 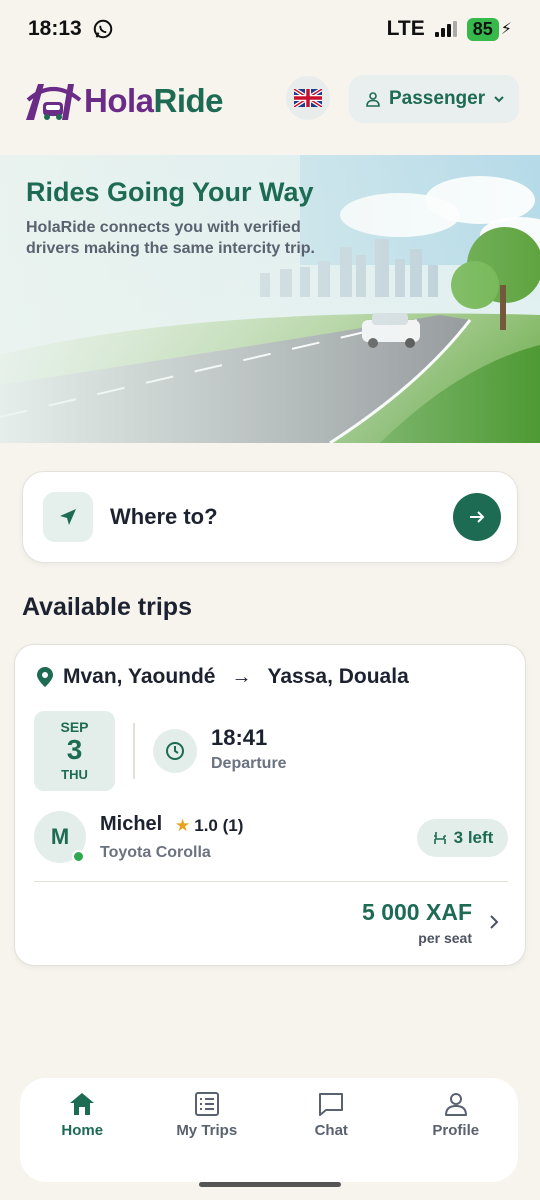 What do you see at coordinates (139, 676) in the screenshot?
I see `trip-origin: Mvan, Yaoundé` at bounding box center [139, 676].